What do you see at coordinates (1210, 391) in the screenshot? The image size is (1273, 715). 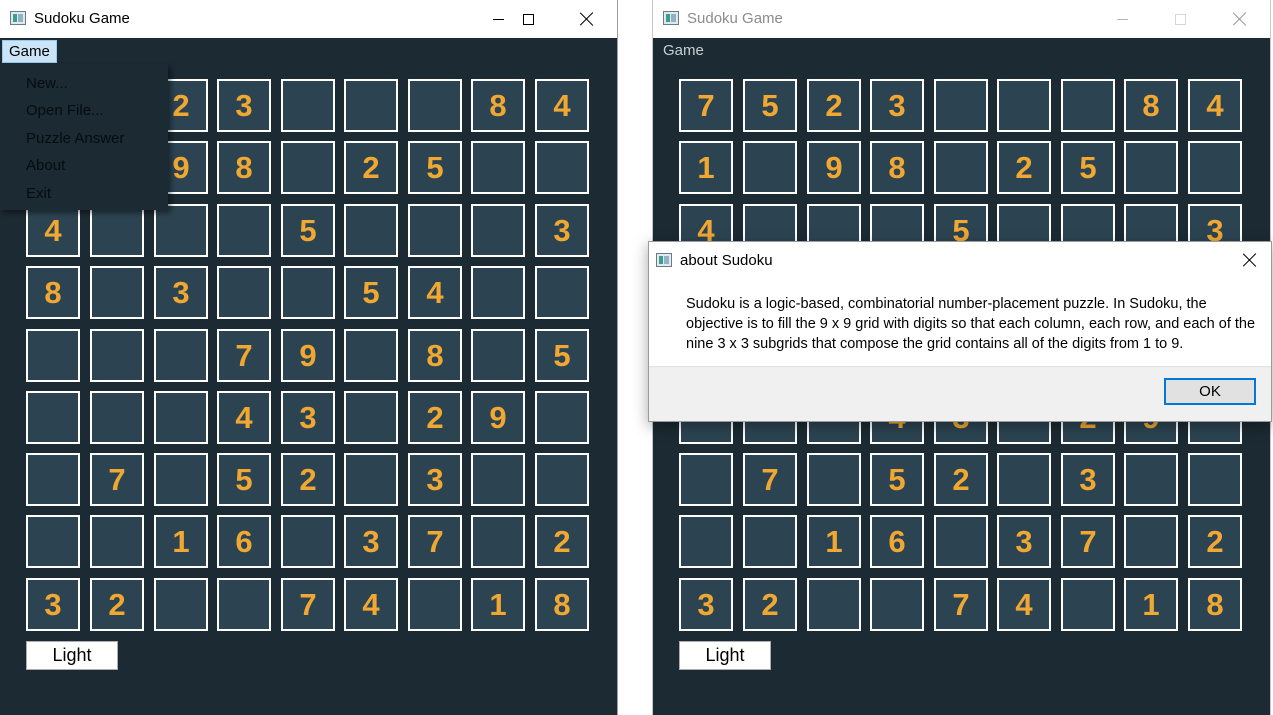 I see `ok-button: OK` at bounding box center [1210, 391].